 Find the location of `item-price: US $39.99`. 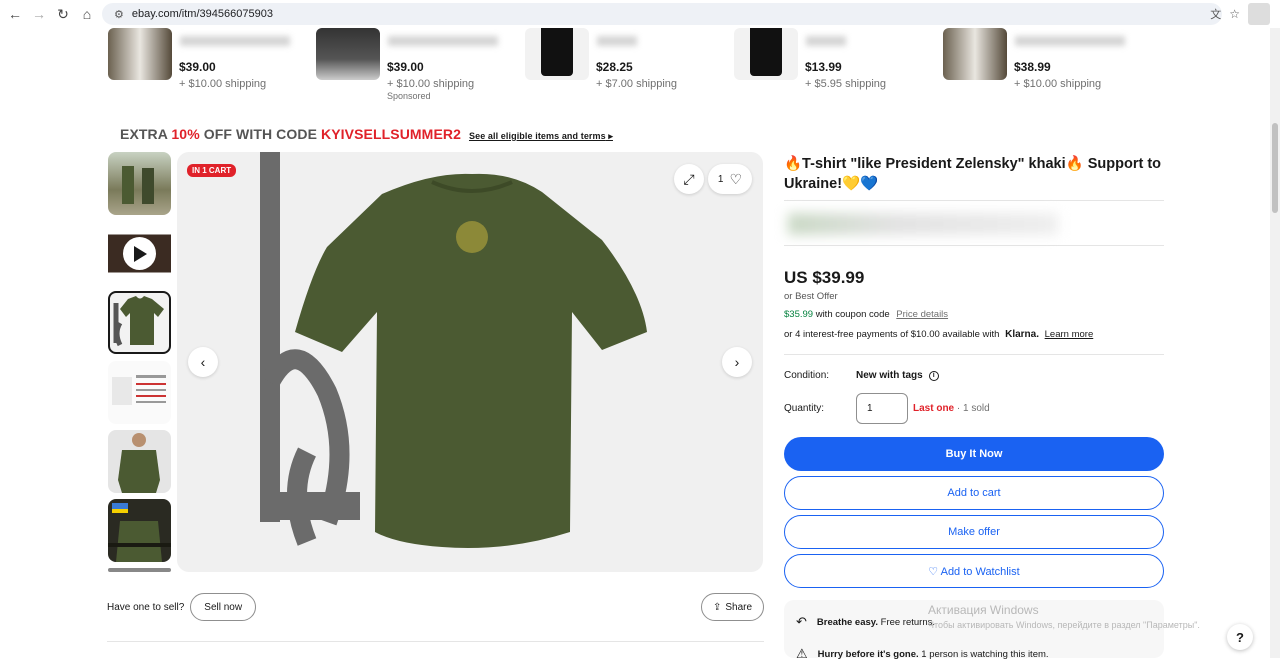

item-price: US $39.99 is located at coordinates (824, 277).